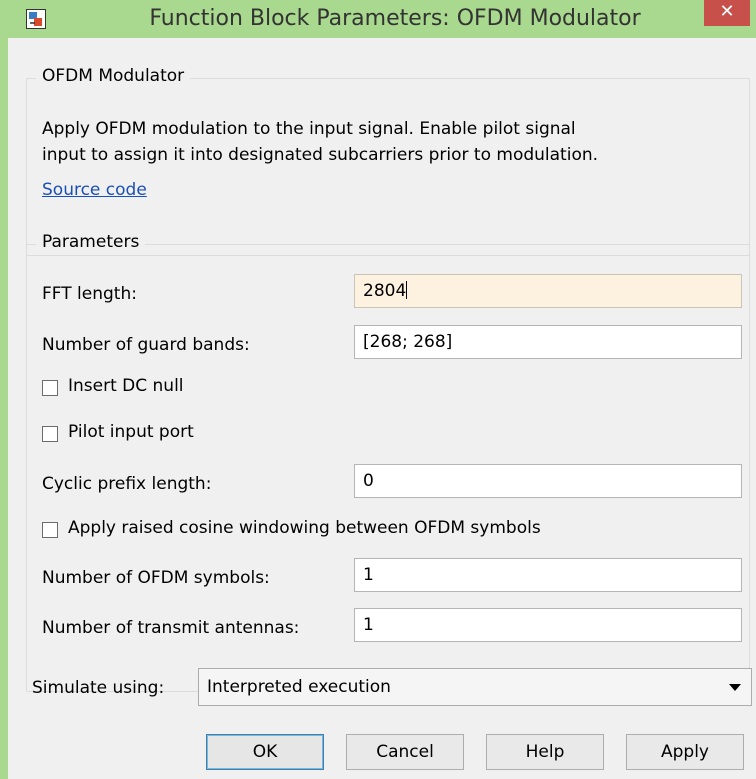  What do you see at coordinates (113, 76) in the screenshot?
I see `block-group-legend: OFDM Modulator` at bounding box center [113, 76].